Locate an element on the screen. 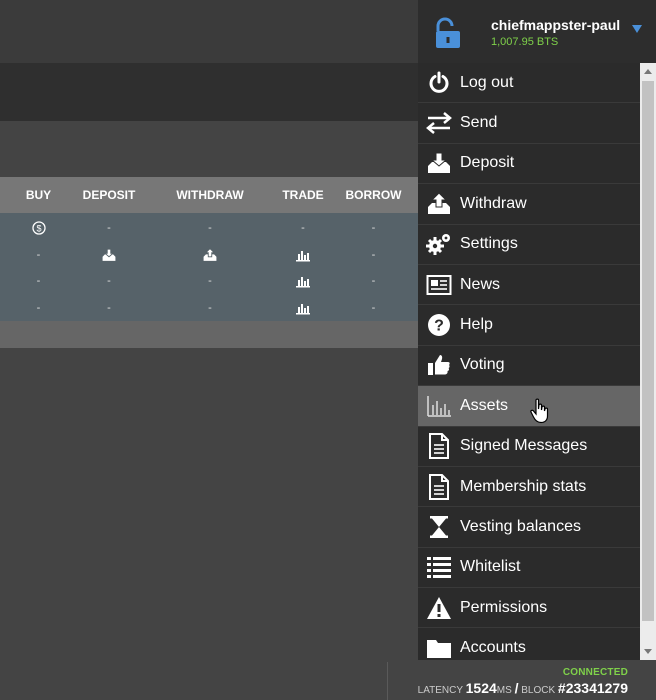  menu-item-signed-messages: Signed Messages is located at coordinates (529, 447).